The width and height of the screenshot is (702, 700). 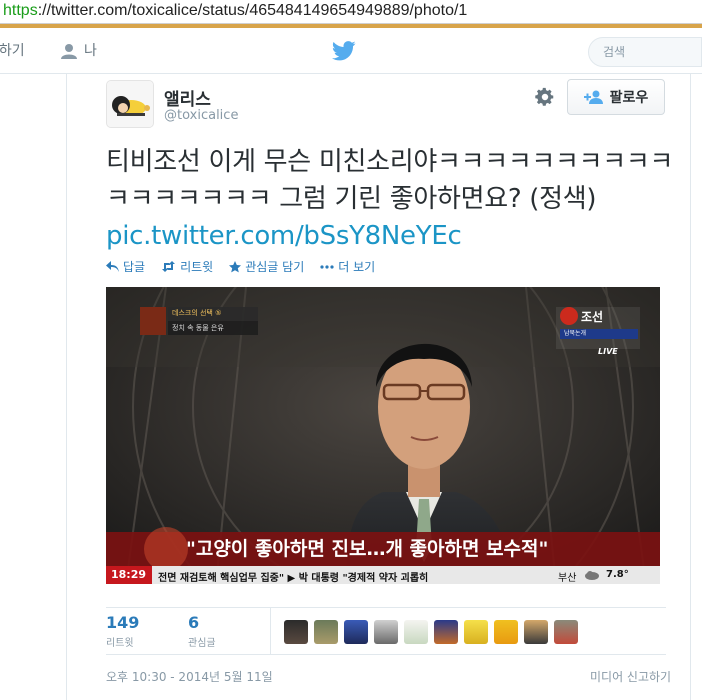 I want to click on tweet-actions: 답글 리트윗 관심글 담기 더 보기, so click(x=240, y=266).